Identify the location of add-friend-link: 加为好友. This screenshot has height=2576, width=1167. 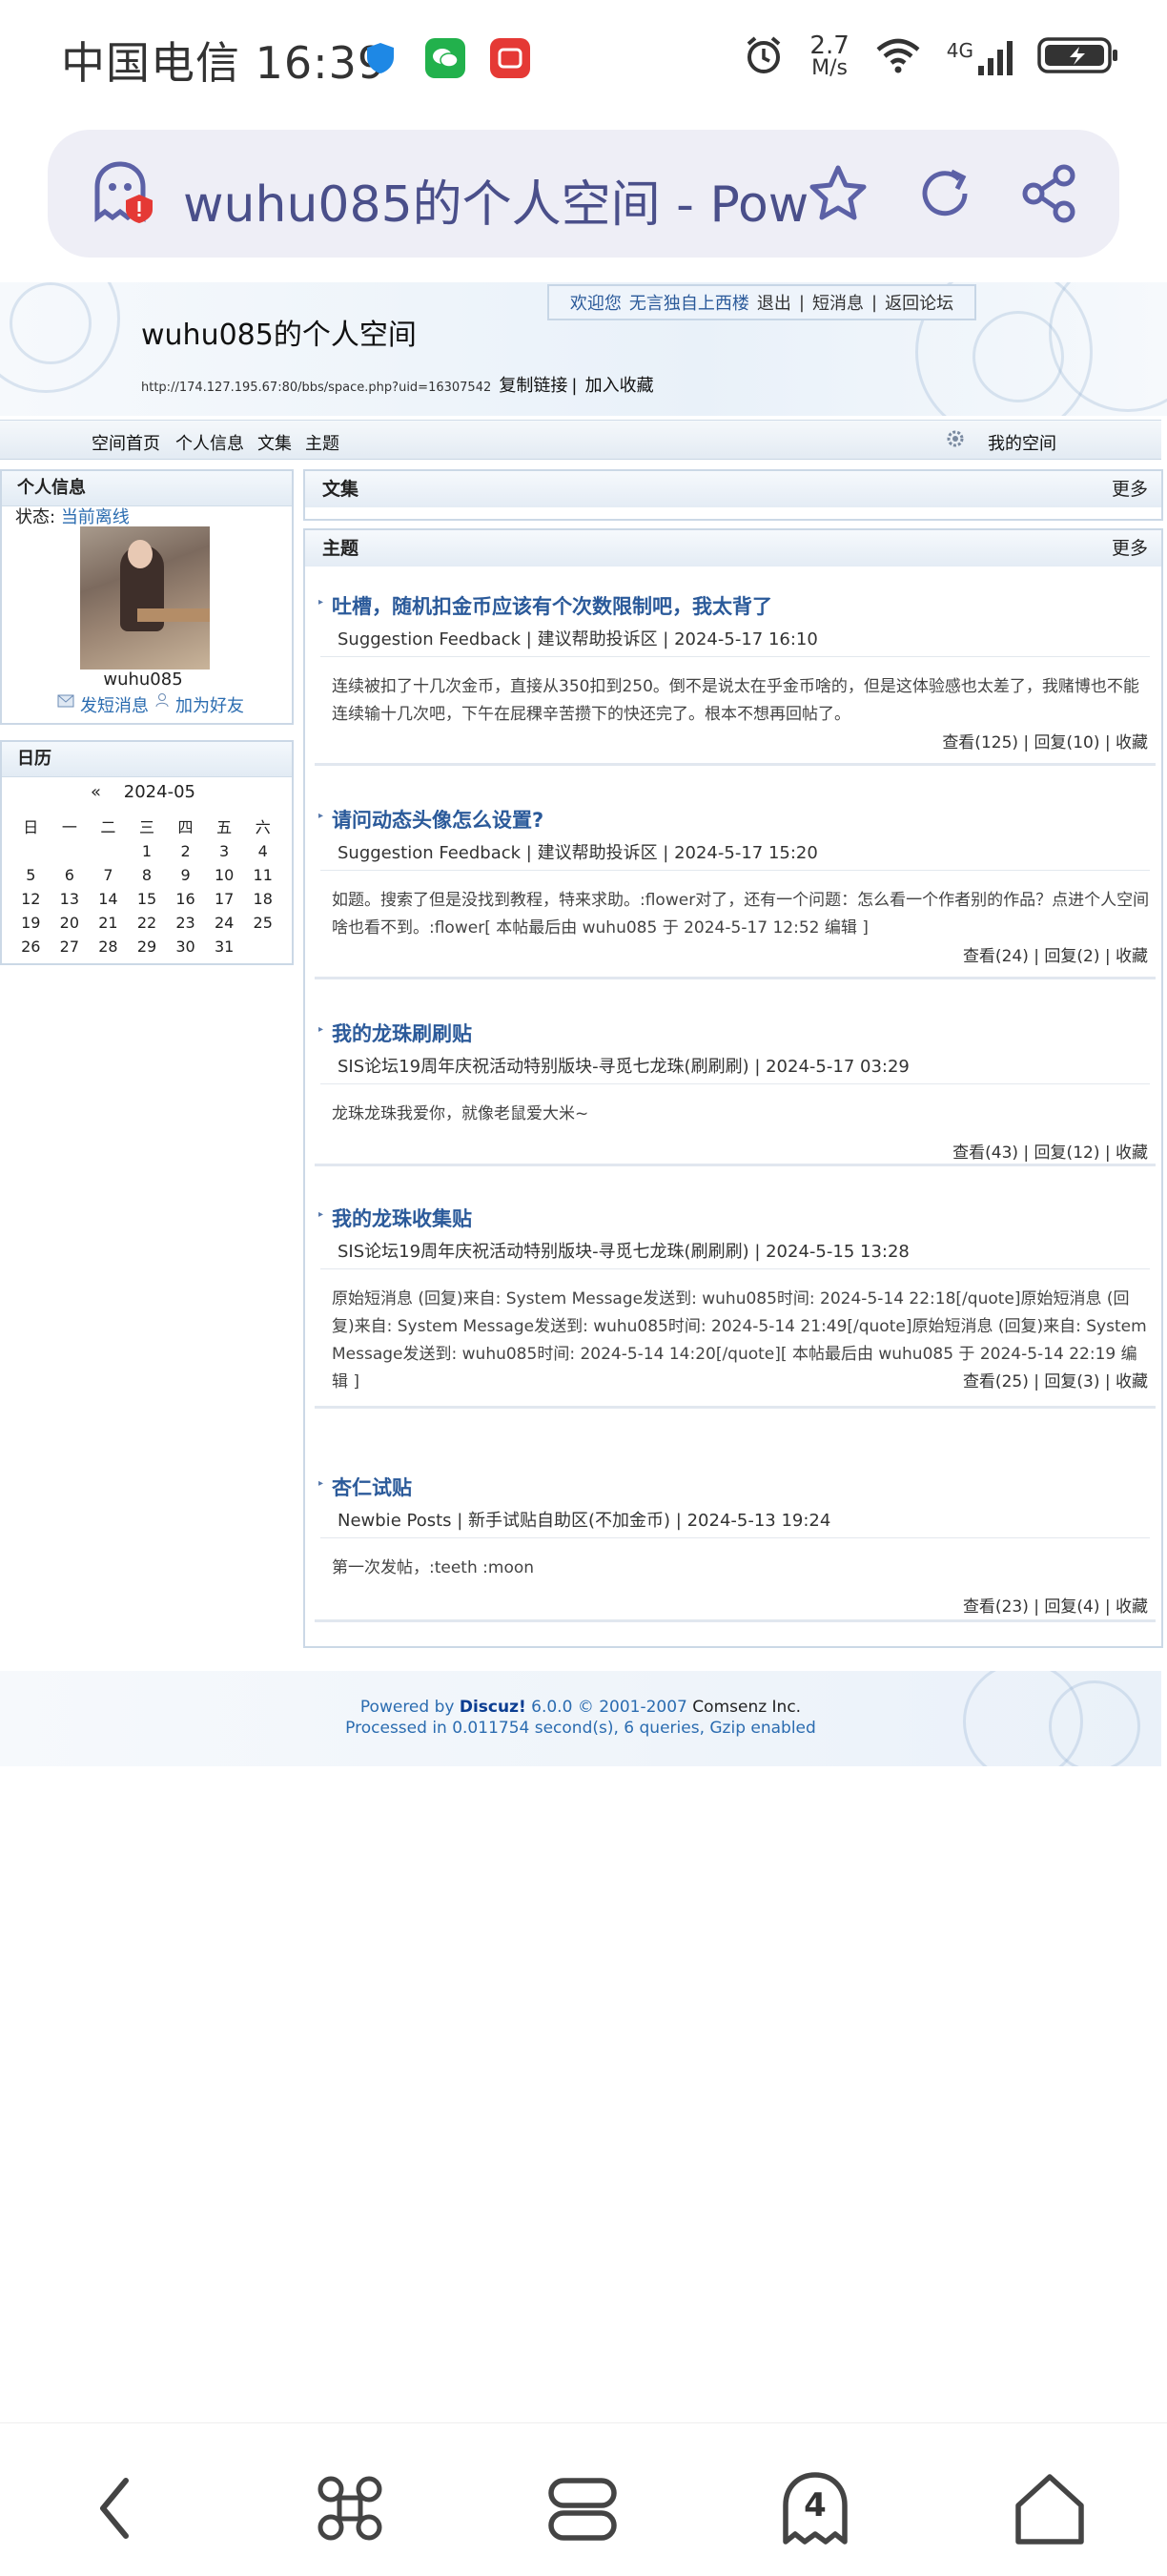
(209, 704).